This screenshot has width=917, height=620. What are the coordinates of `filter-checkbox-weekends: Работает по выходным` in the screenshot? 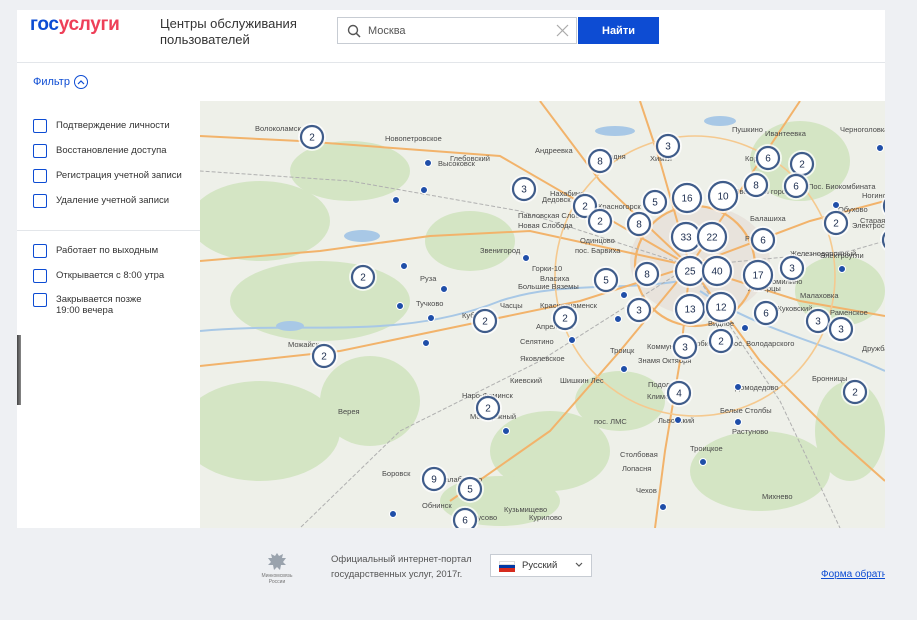 It's located at (116, 251).